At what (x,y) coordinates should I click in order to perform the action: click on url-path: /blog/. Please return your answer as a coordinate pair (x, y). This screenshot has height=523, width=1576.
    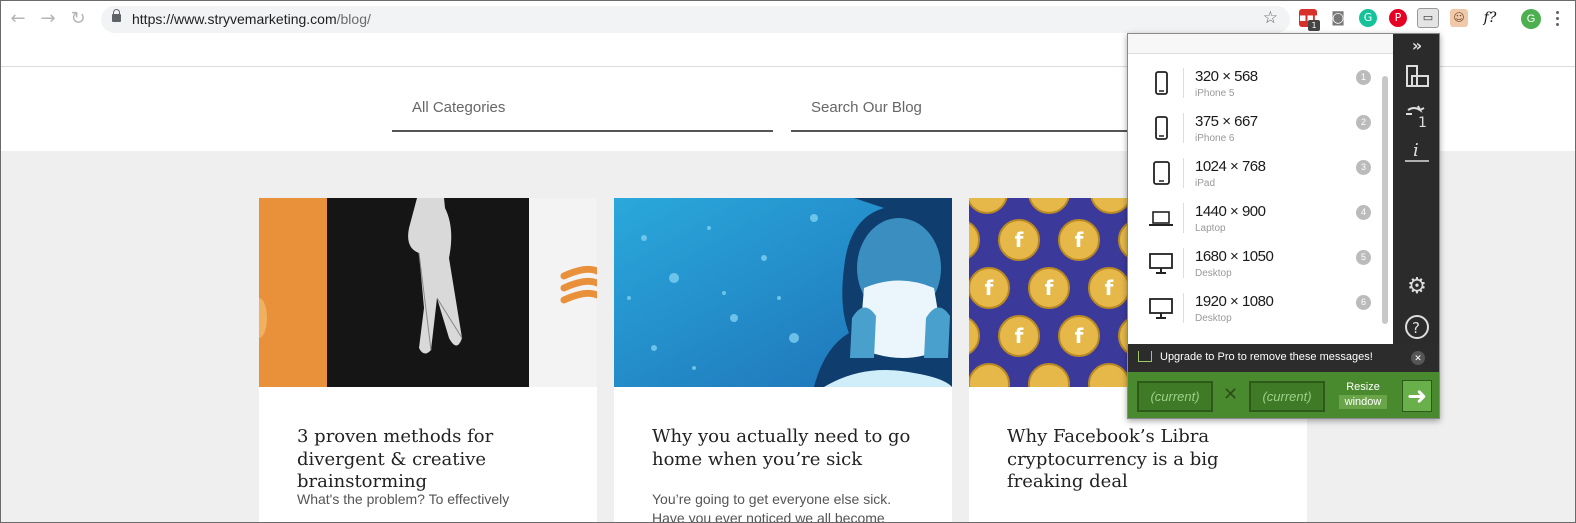
    Looking at the image, I should click on (353, 19).